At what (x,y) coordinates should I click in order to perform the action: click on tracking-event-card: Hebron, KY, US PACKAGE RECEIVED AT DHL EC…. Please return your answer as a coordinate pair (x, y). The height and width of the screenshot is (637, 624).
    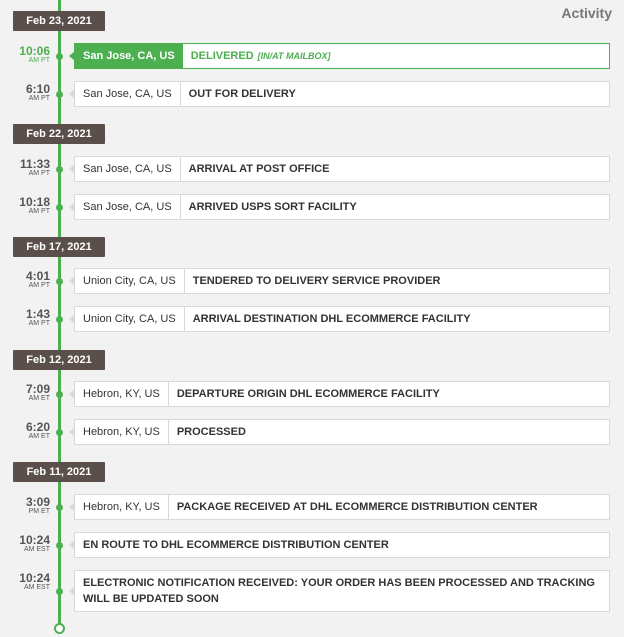
    Looking at the image, I should click on (339, 507).